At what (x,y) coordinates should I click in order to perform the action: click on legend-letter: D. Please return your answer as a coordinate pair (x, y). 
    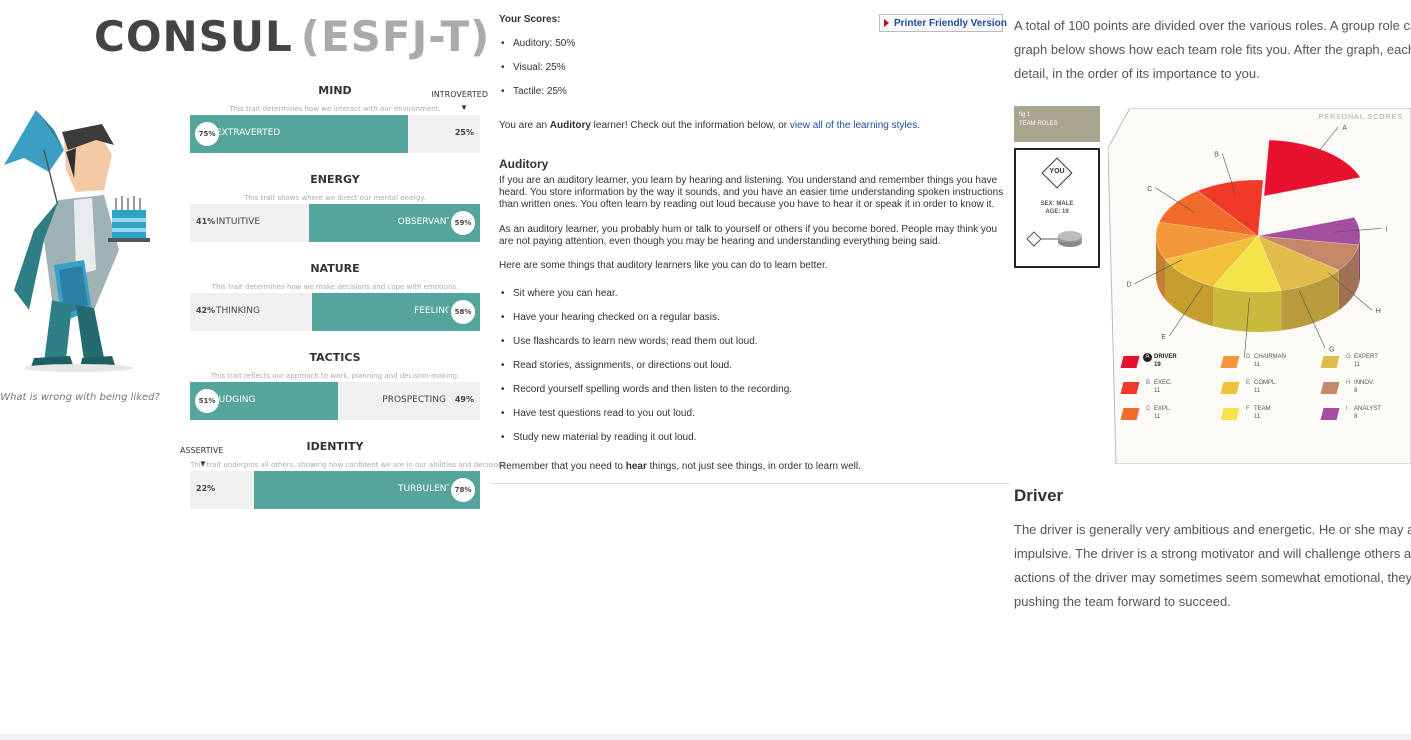
    Looking at the image, I should click on (1248, 357).